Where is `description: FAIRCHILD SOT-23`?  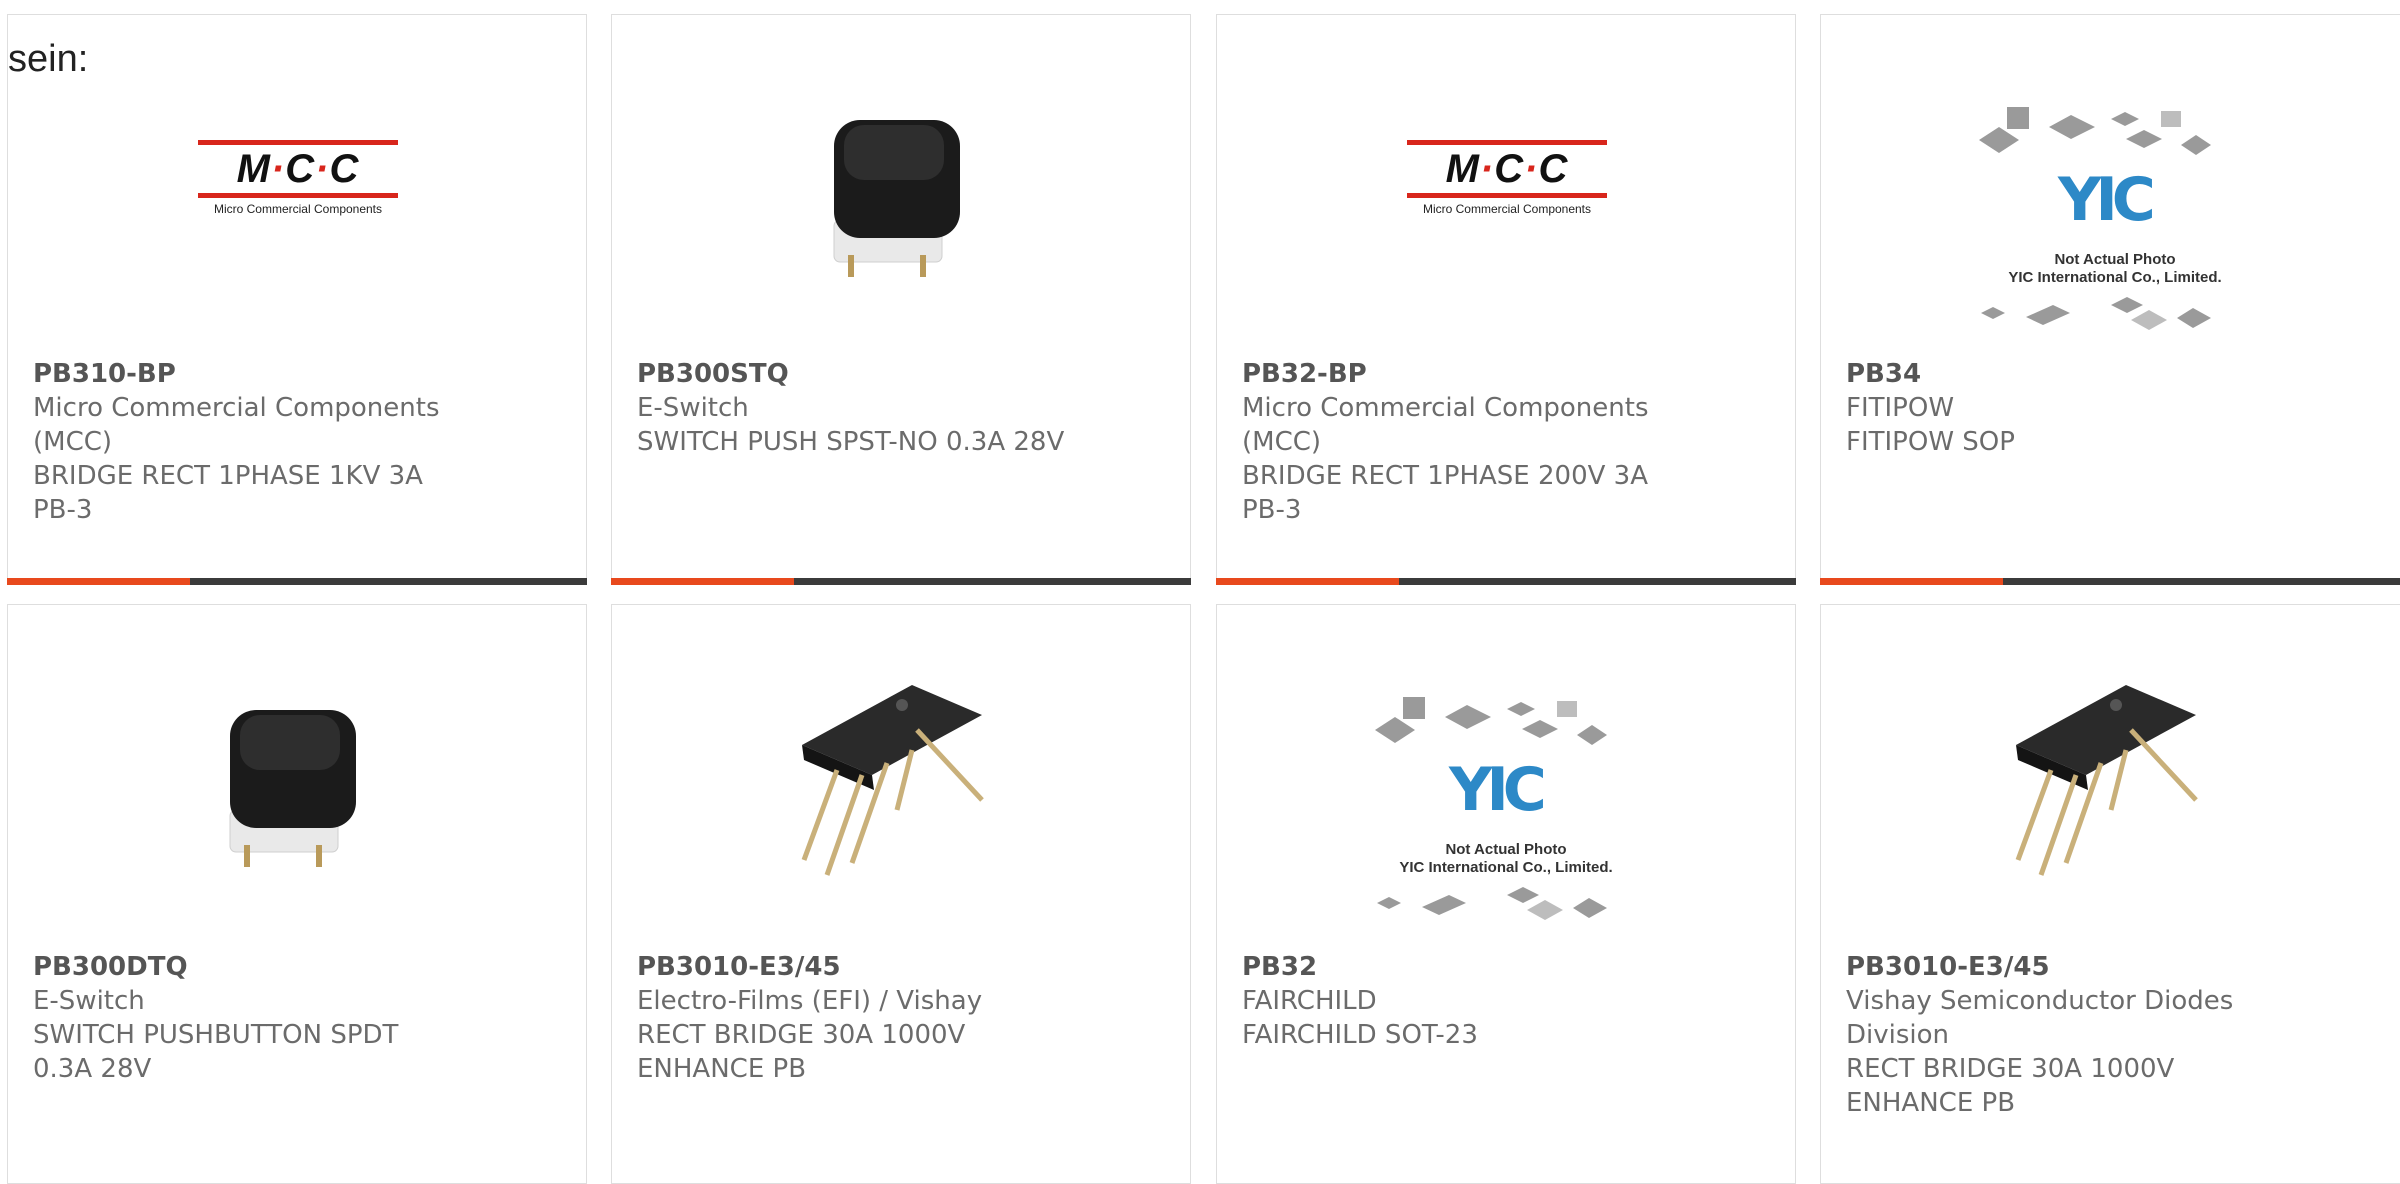 description: FAIRCHILD SOT-23 is located at coordinates (1360, 1035).